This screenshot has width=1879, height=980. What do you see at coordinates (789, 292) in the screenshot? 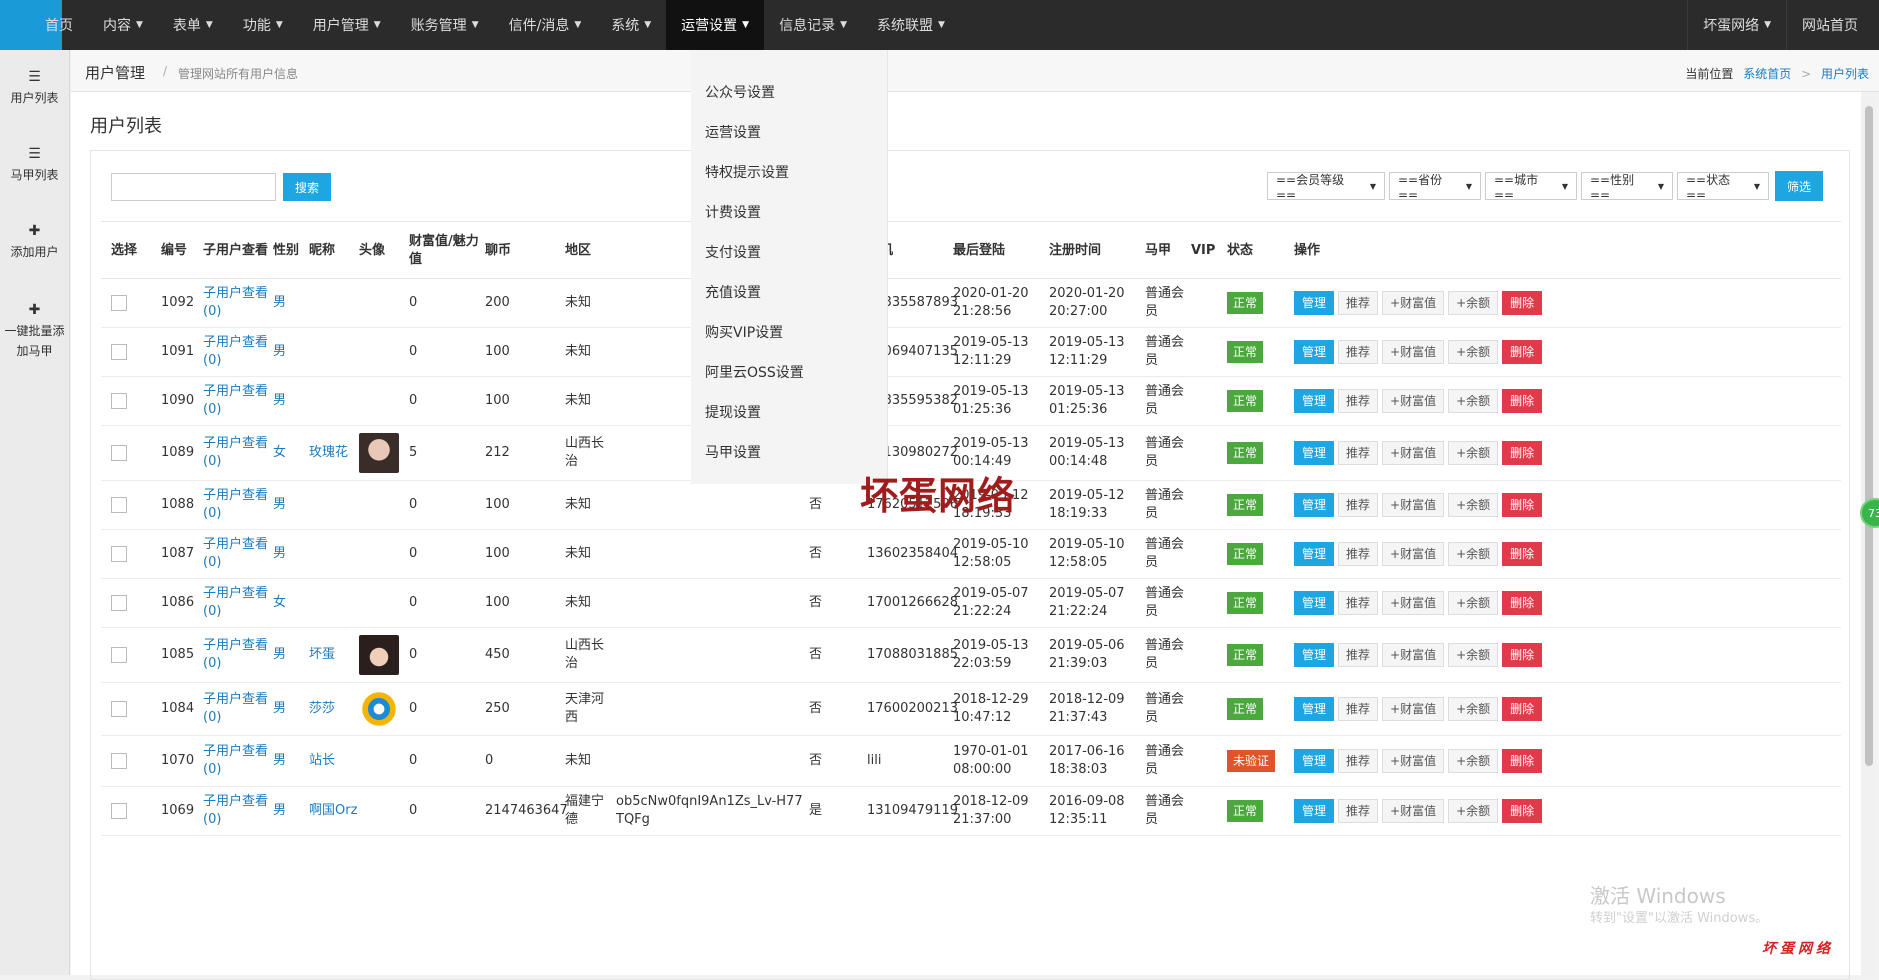
I see `dropdown-item-5: 充值设置` at bounding box center [789, 292].